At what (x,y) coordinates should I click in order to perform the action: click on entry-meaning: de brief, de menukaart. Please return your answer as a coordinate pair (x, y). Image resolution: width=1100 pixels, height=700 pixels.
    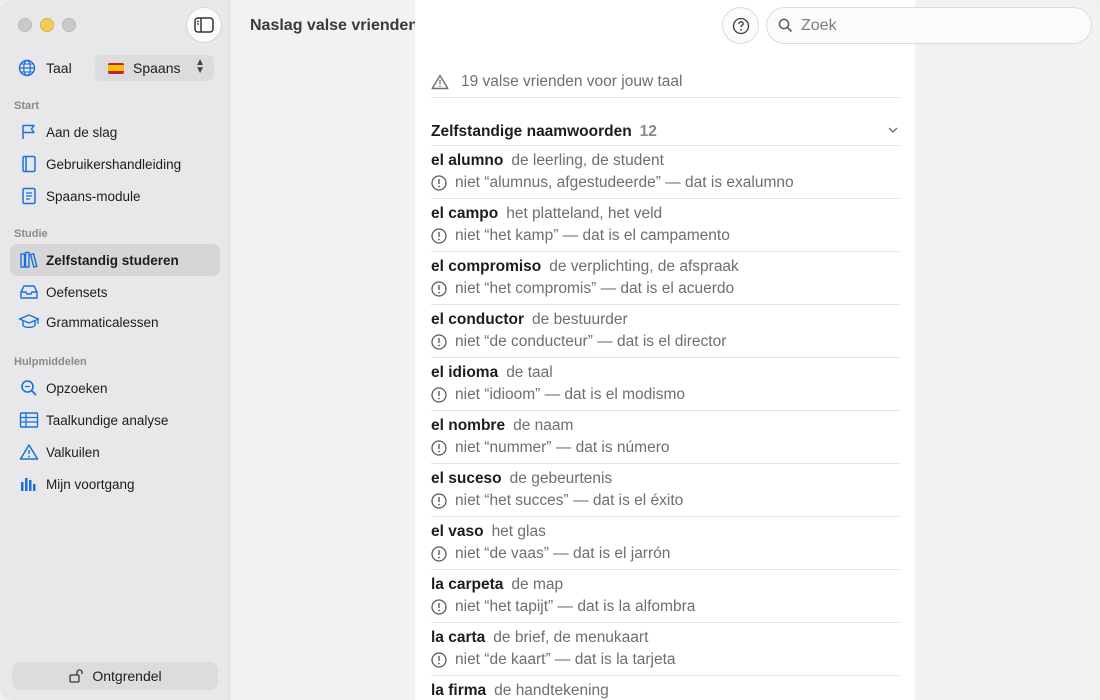
    Looking at the image, I should click on (571, 637).